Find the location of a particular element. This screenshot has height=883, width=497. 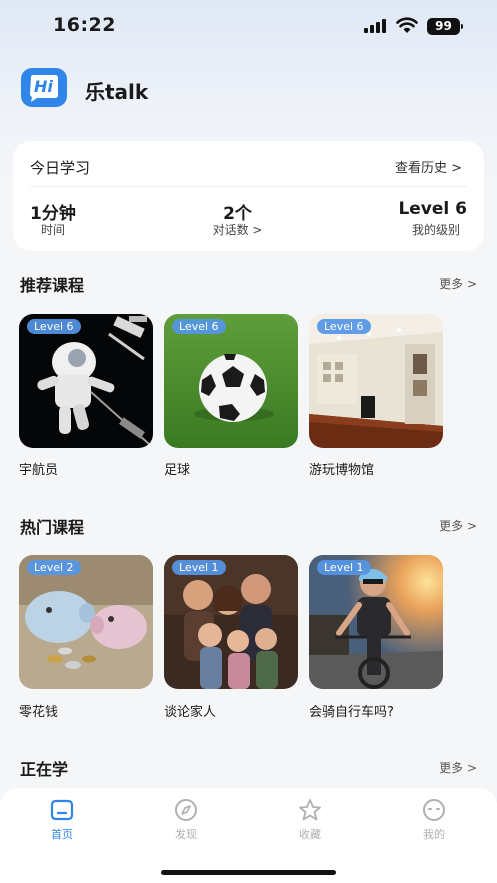

course-card-family: Level 1 is located at coordinates (231, 622).